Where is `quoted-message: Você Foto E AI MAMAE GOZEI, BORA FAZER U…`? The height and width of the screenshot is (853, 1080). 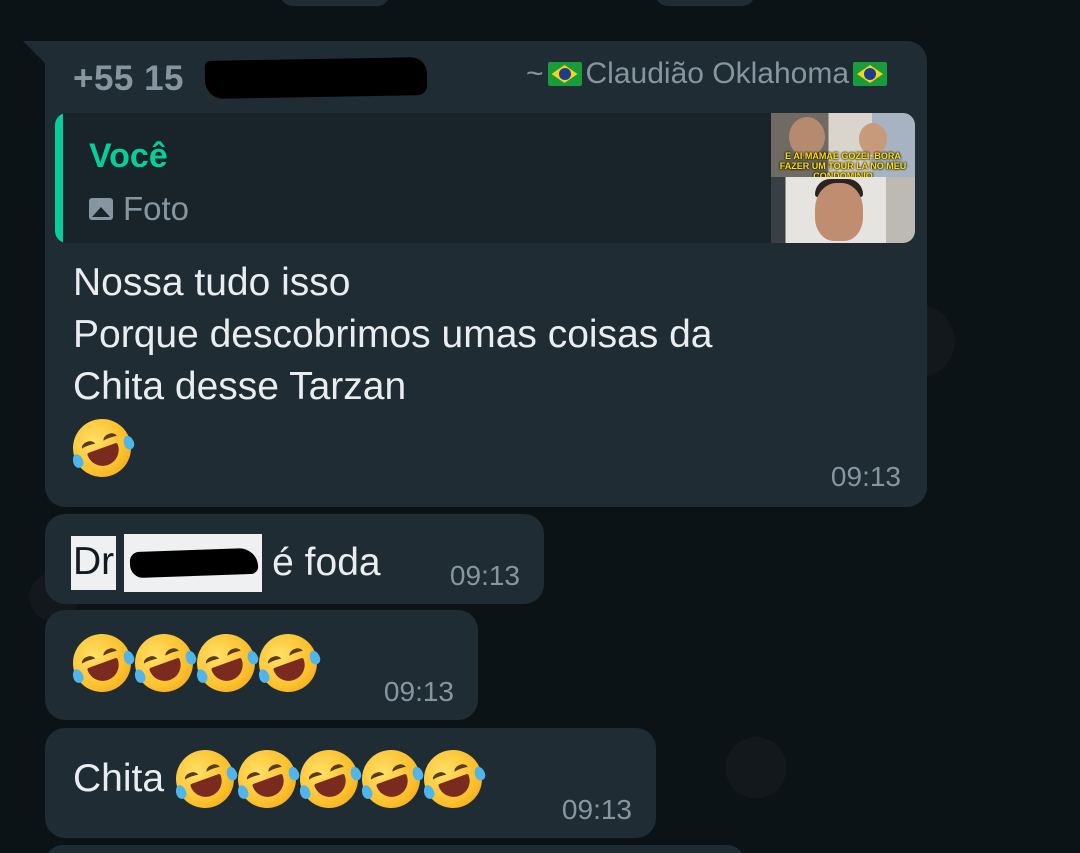
quoted-message: Você Foto E AI MAMAE GOZEI, BORA FAZER U… is located at coordinates (485, 178).